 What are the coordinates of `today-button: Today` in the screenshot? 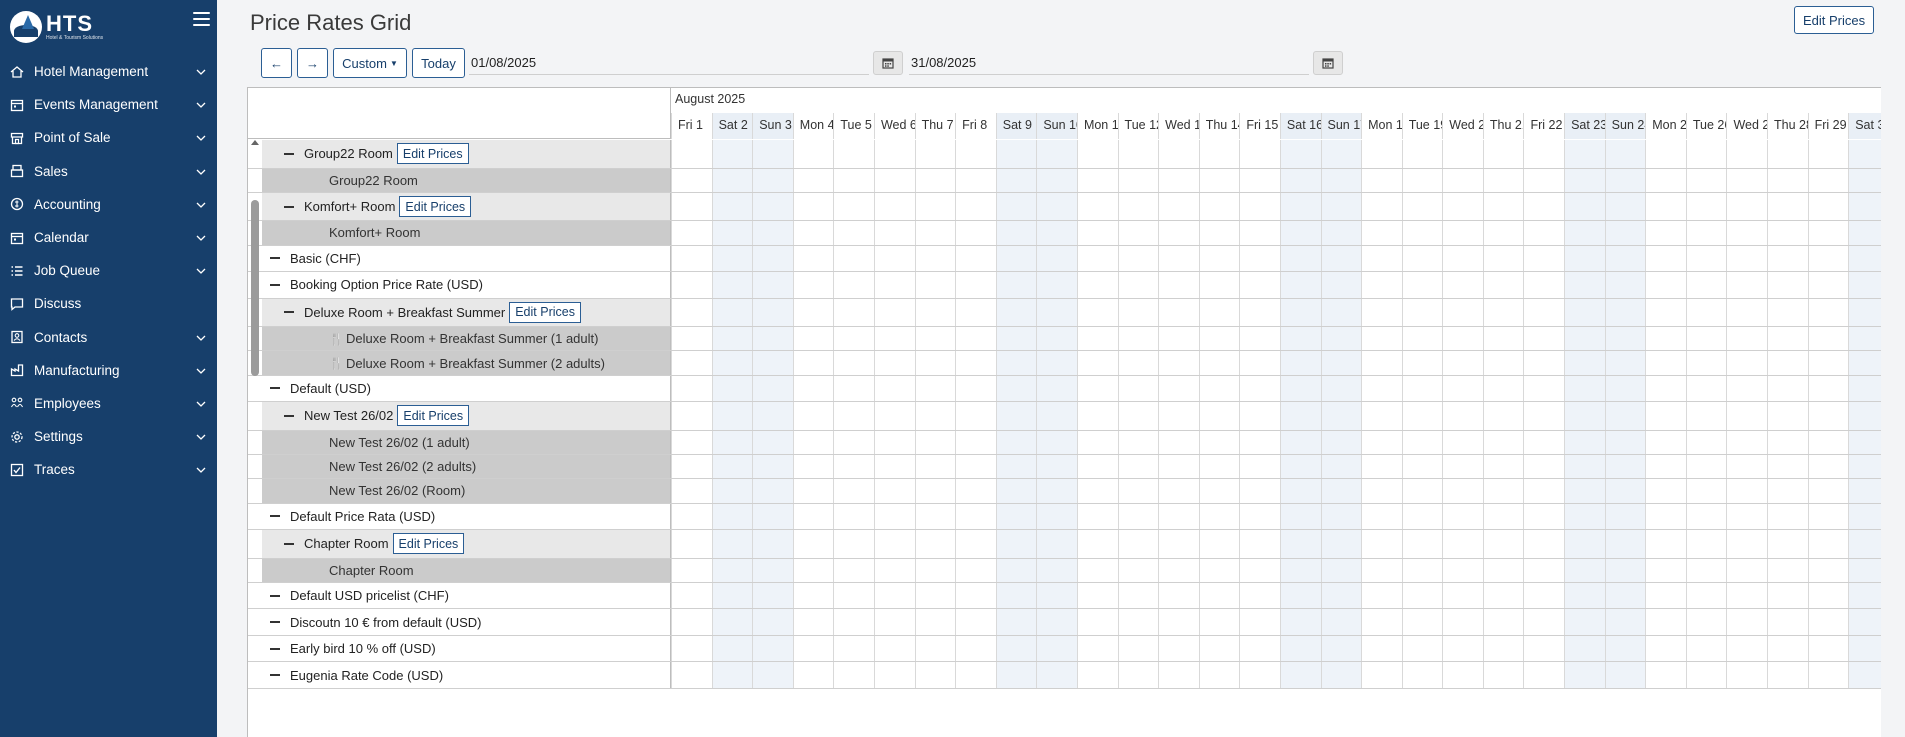 It's located at (438, 63).